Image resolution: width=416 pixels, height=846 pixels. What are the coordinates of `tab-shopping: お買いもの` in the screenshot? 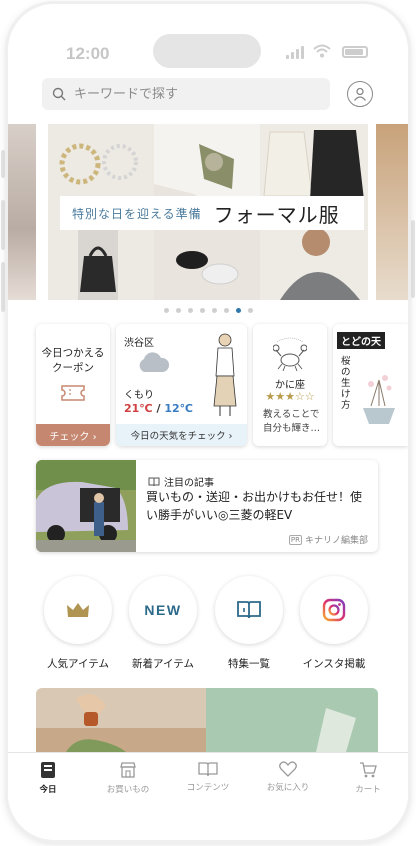 It's located at (128, 780).